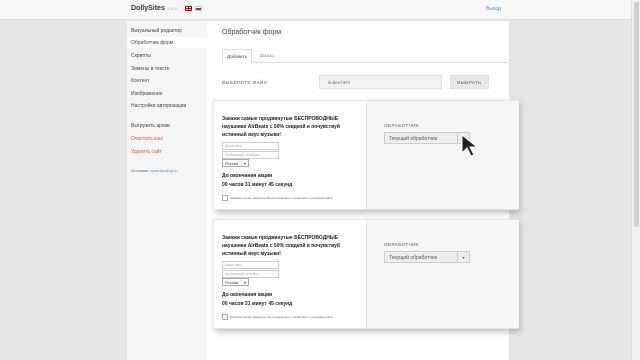 This screenshot has width=640, height=360. Describe the element at coordinates (148, 8) in the screenshot. I see `brand-name: DollySites` at that location.